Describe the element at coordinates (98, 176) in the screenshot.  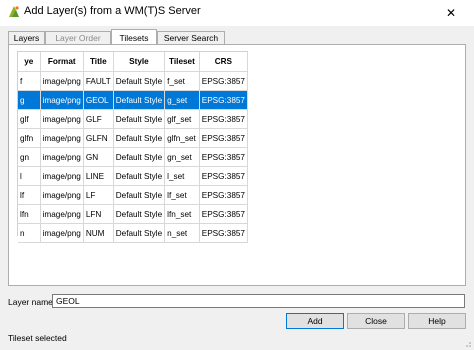
I see `table-cell: LINE` at that location.